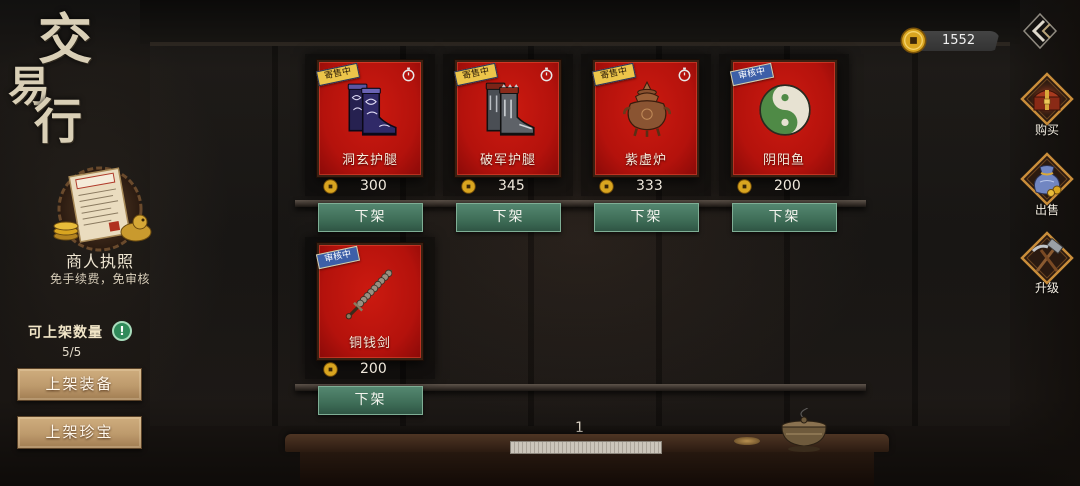 Image resolution: width=1080 pixels, height=486 pixels. I want to click on nav-upgrade-label: 升级, so click(1047, 287).